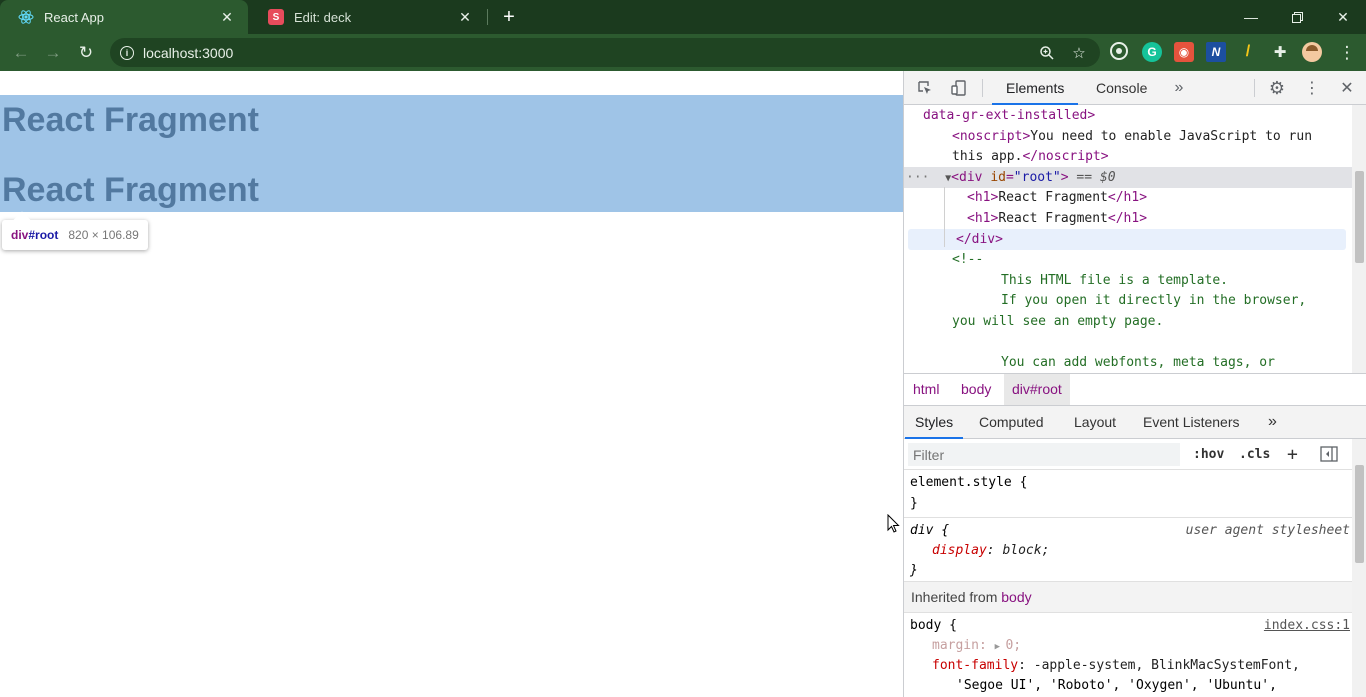 Image resolution: width=1366 pixels, height=697 pixels. I want to click on styles-scrollbar, so click(1359, 568).